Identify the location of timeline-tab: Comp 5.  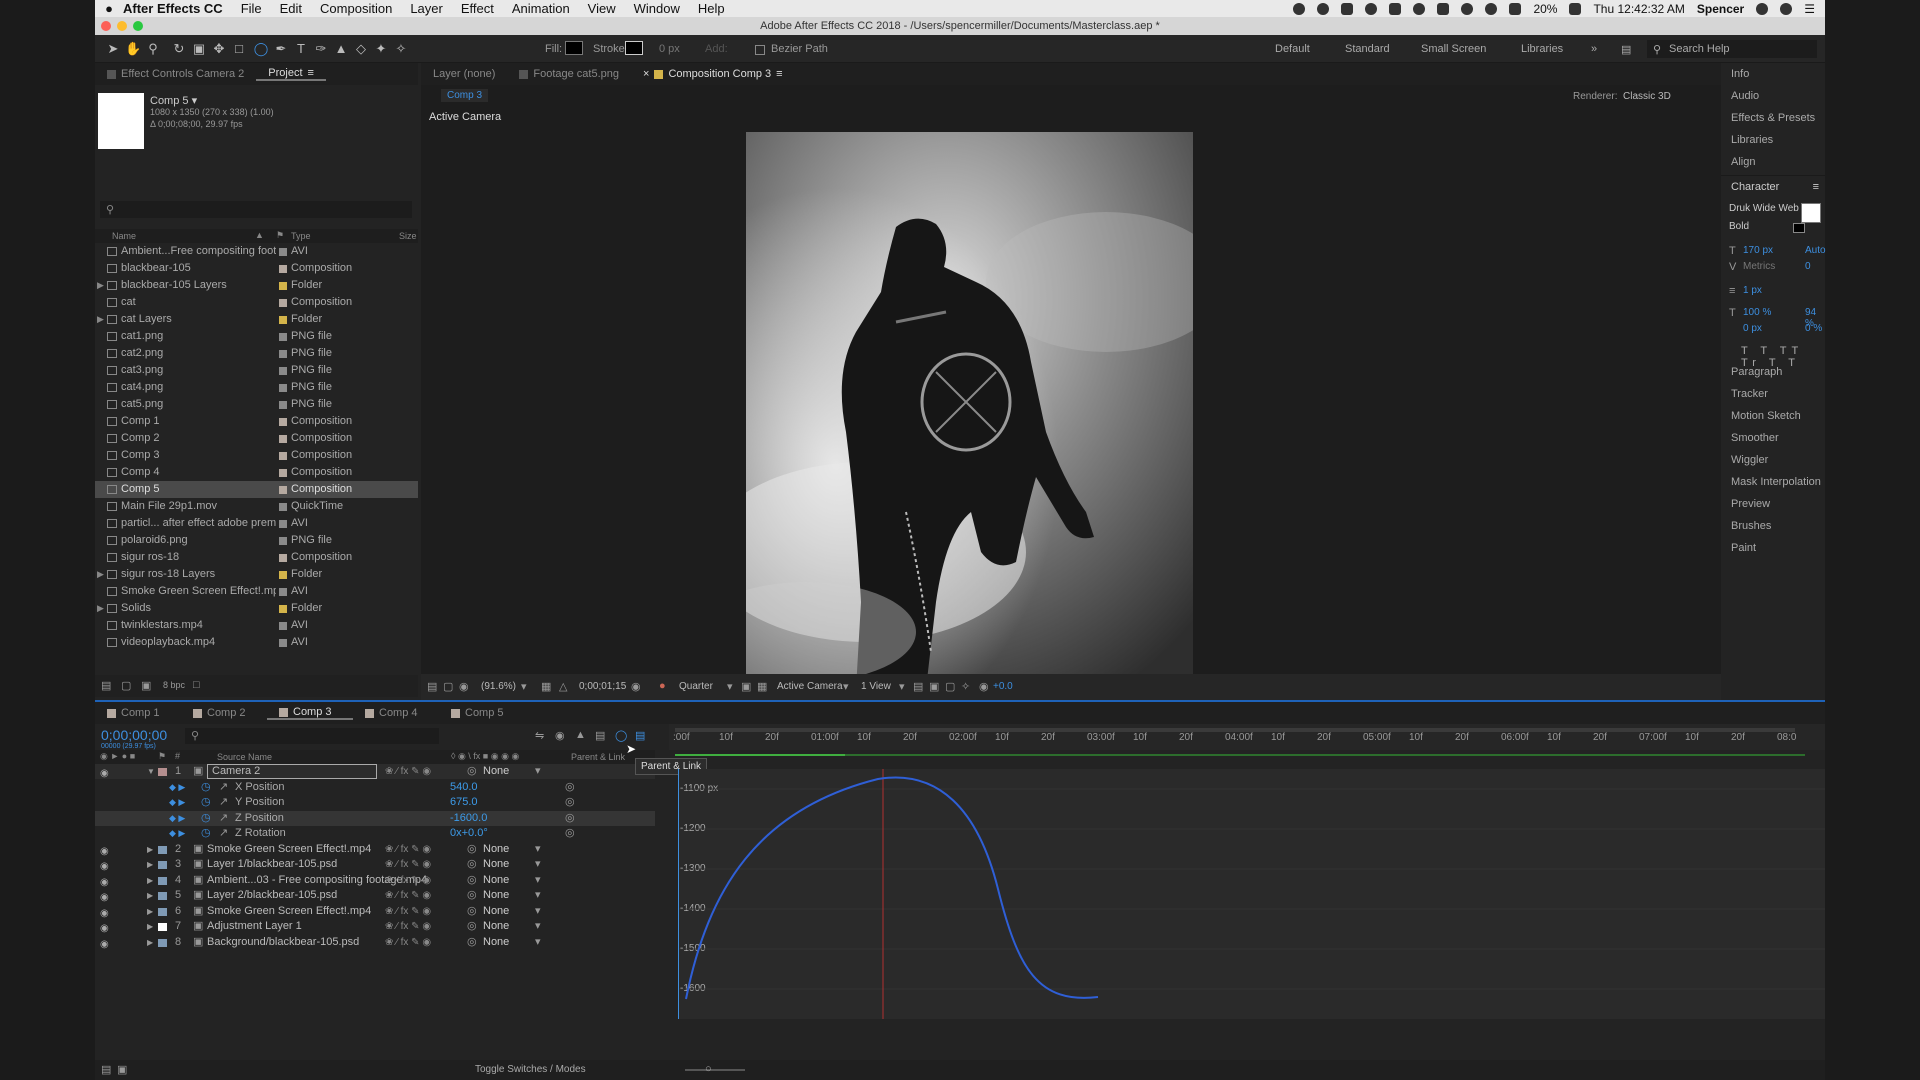
(482, 713).